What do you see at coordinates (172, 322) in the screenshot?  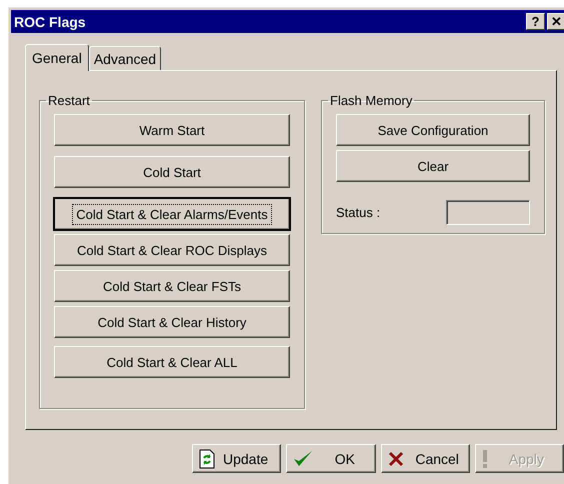 I see `restart-button: Cold Start & Clear History` at bounding box center [172, 322].